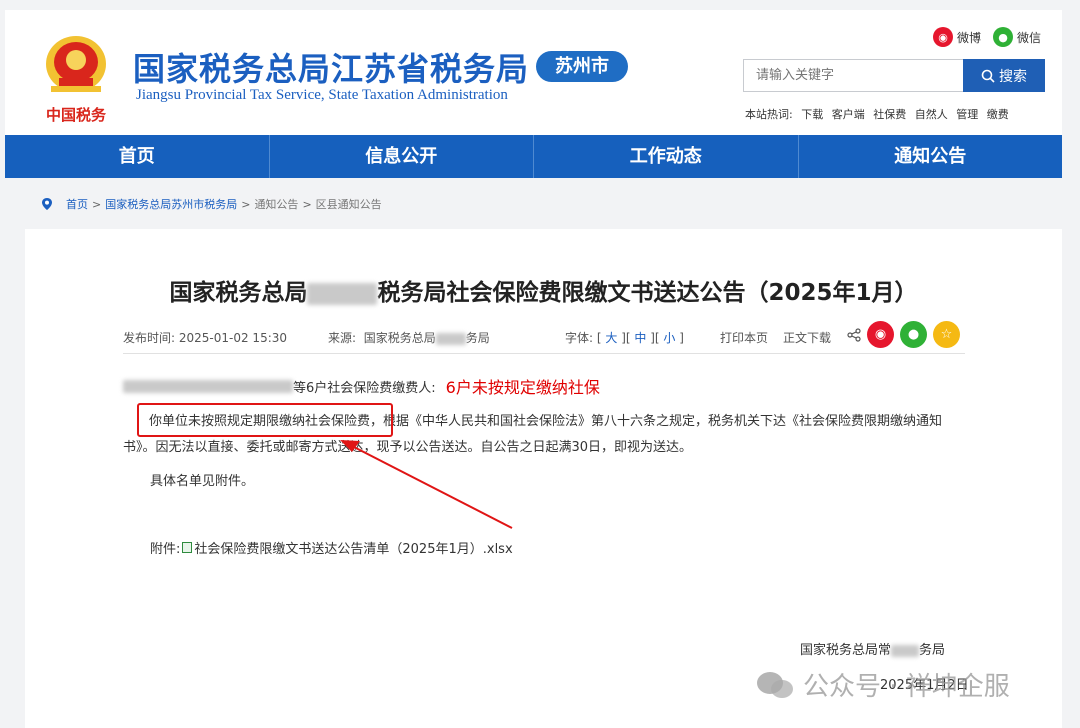  What do you see at coordinates (402, 156) in the screenshot?
I see `nav-info-disclosure: 信息公开` at bounding box center [402, 156].